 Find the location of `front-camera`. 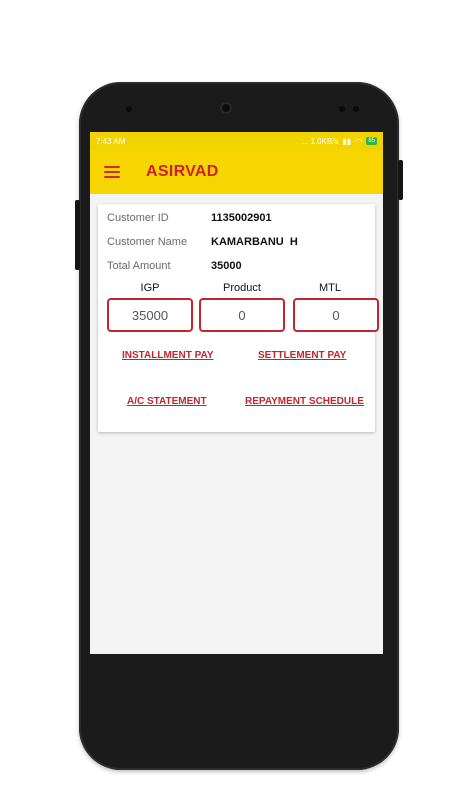

front-camera is located at coordinates (226, 108).